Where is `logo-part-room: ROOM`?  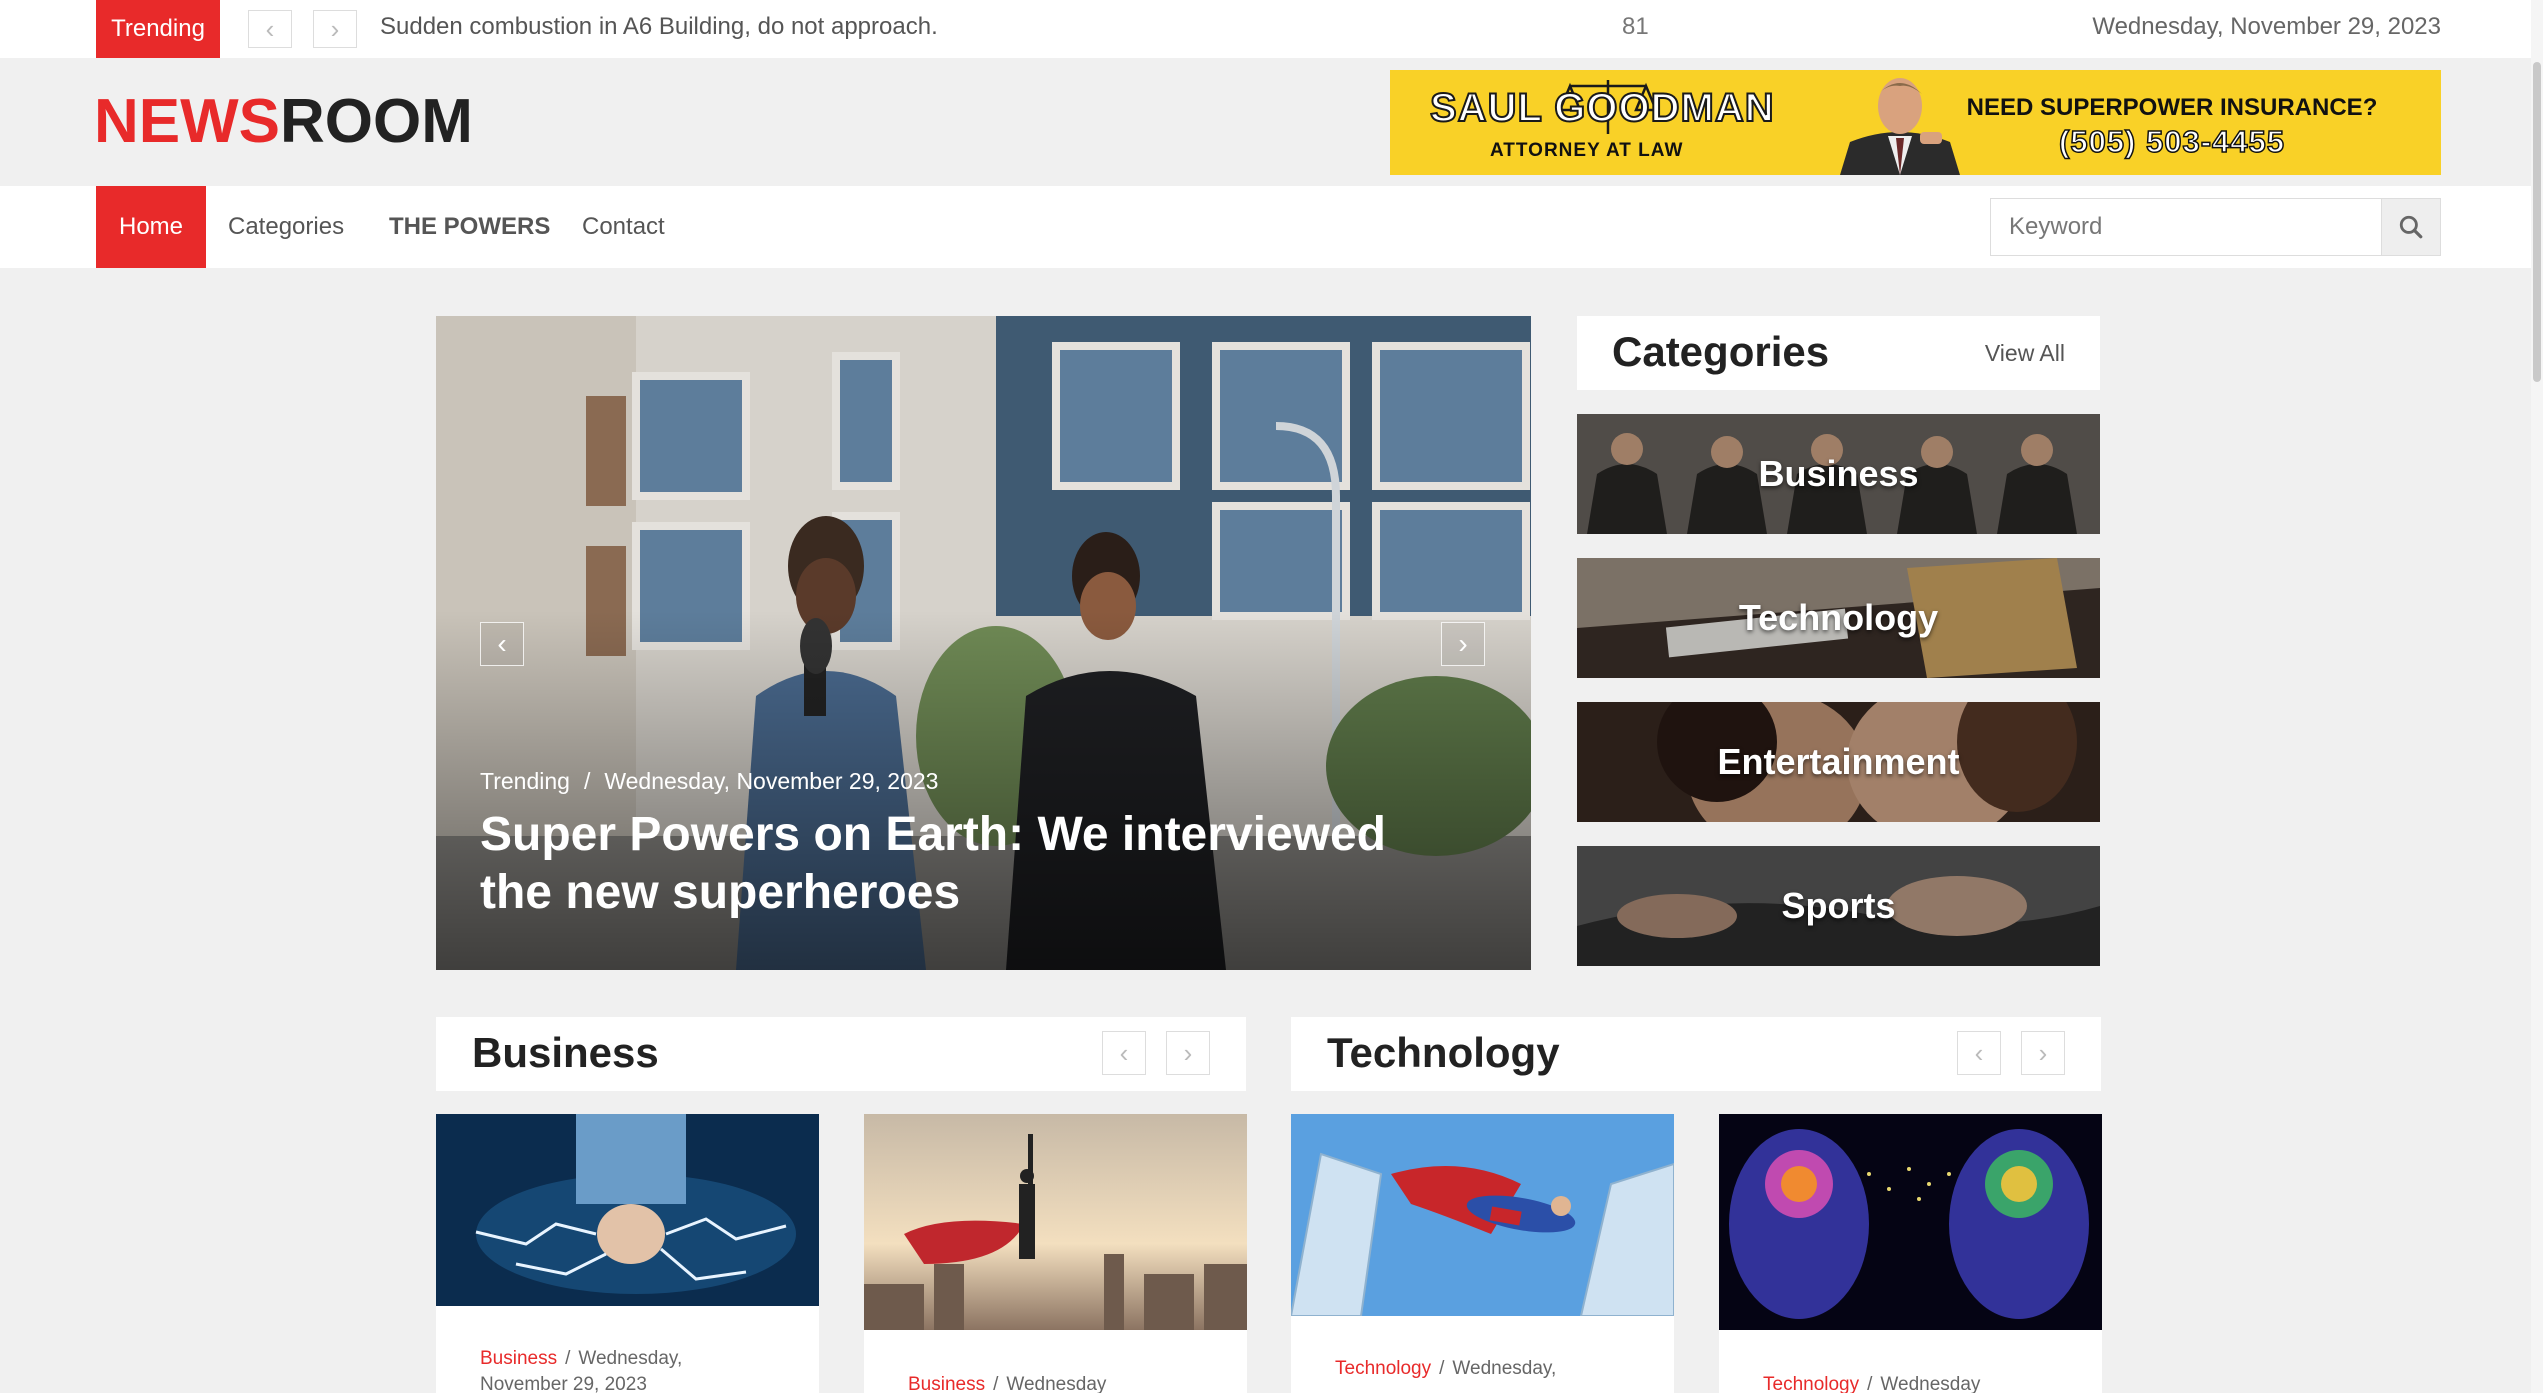 logo-part-room: ROOM is located at coordinates (376, 121).